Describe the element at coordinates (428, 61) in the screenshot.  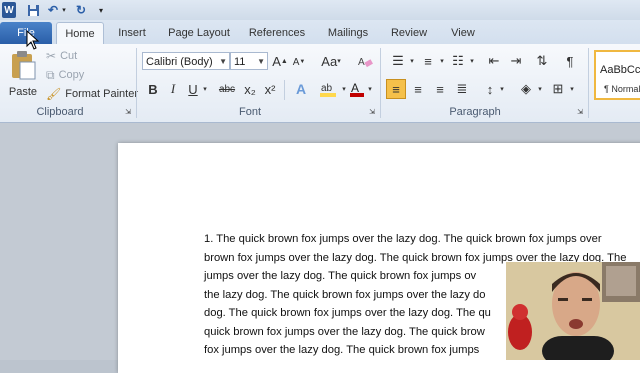
I see `numbering-icon: ≡` at that location.